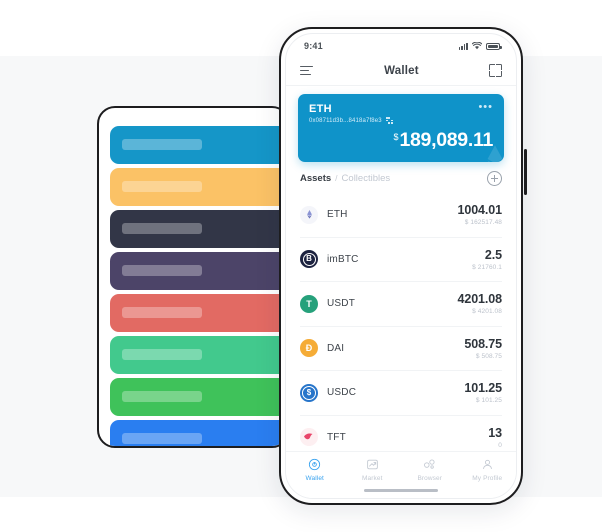 This screenshot has width=602, height=532. What do you see at coordinates (495, 153) in the screenshot?
I see `ethereum-watermark-icon` at bounding box center [495, 153].